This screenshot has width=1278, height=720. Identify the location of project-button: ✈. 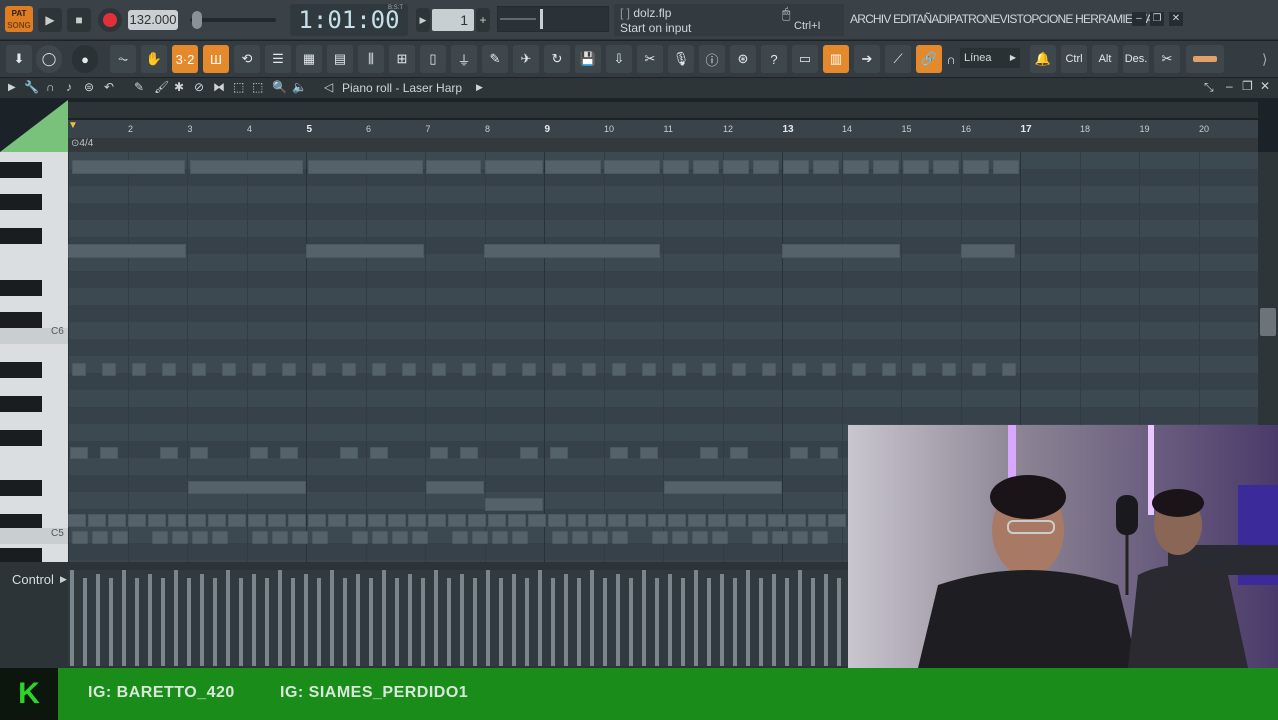
(526, 59).